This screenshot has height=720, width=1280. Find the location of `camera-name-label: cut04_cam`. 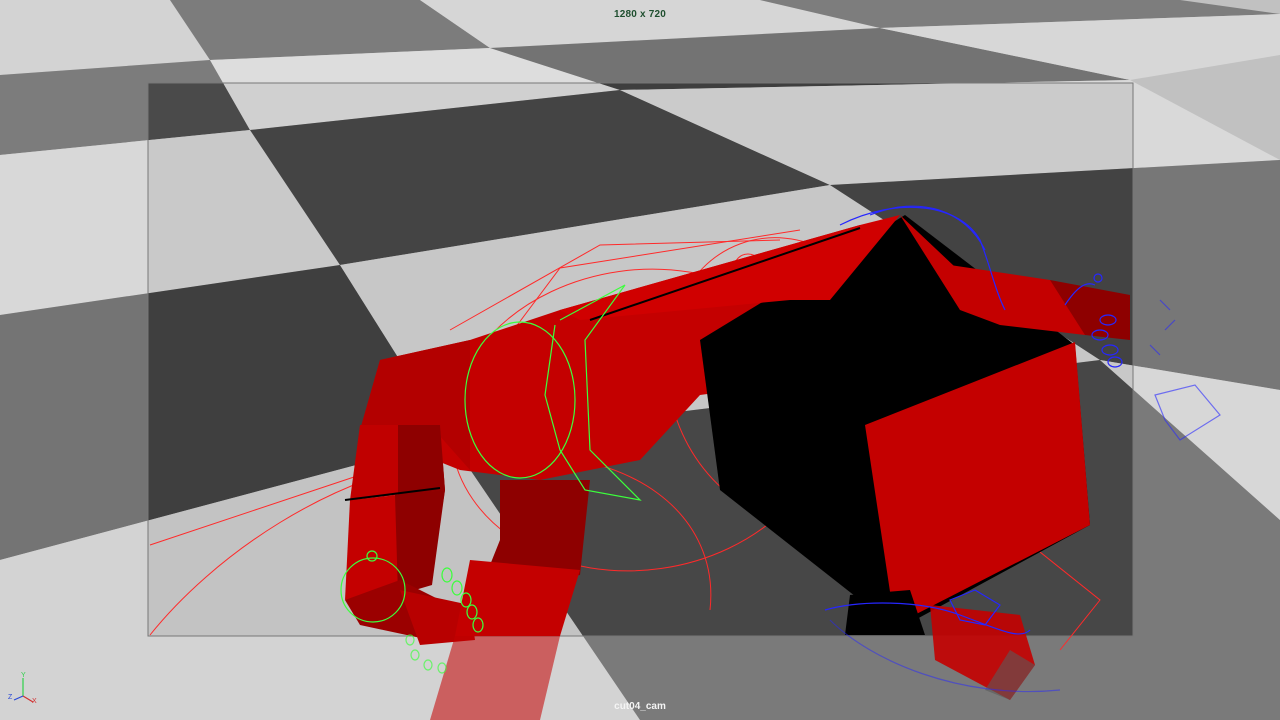

camera-name-label: cut04_cam is located at coordinates (640, 706).